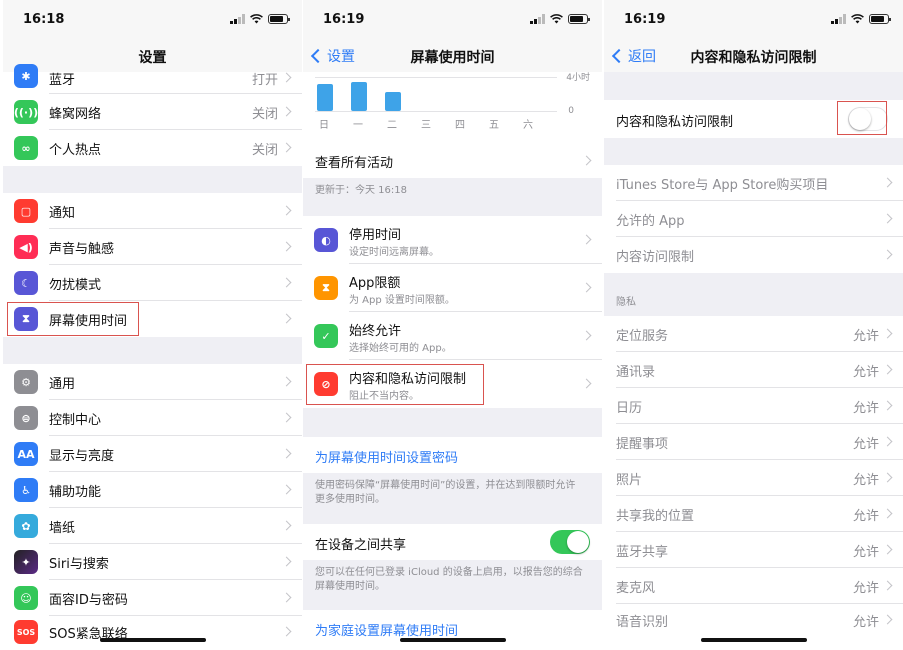 This screenshot has width=903, height=650. I want to click on settings-item-siri: ✦ Siri与搜索, so click(152, 562).